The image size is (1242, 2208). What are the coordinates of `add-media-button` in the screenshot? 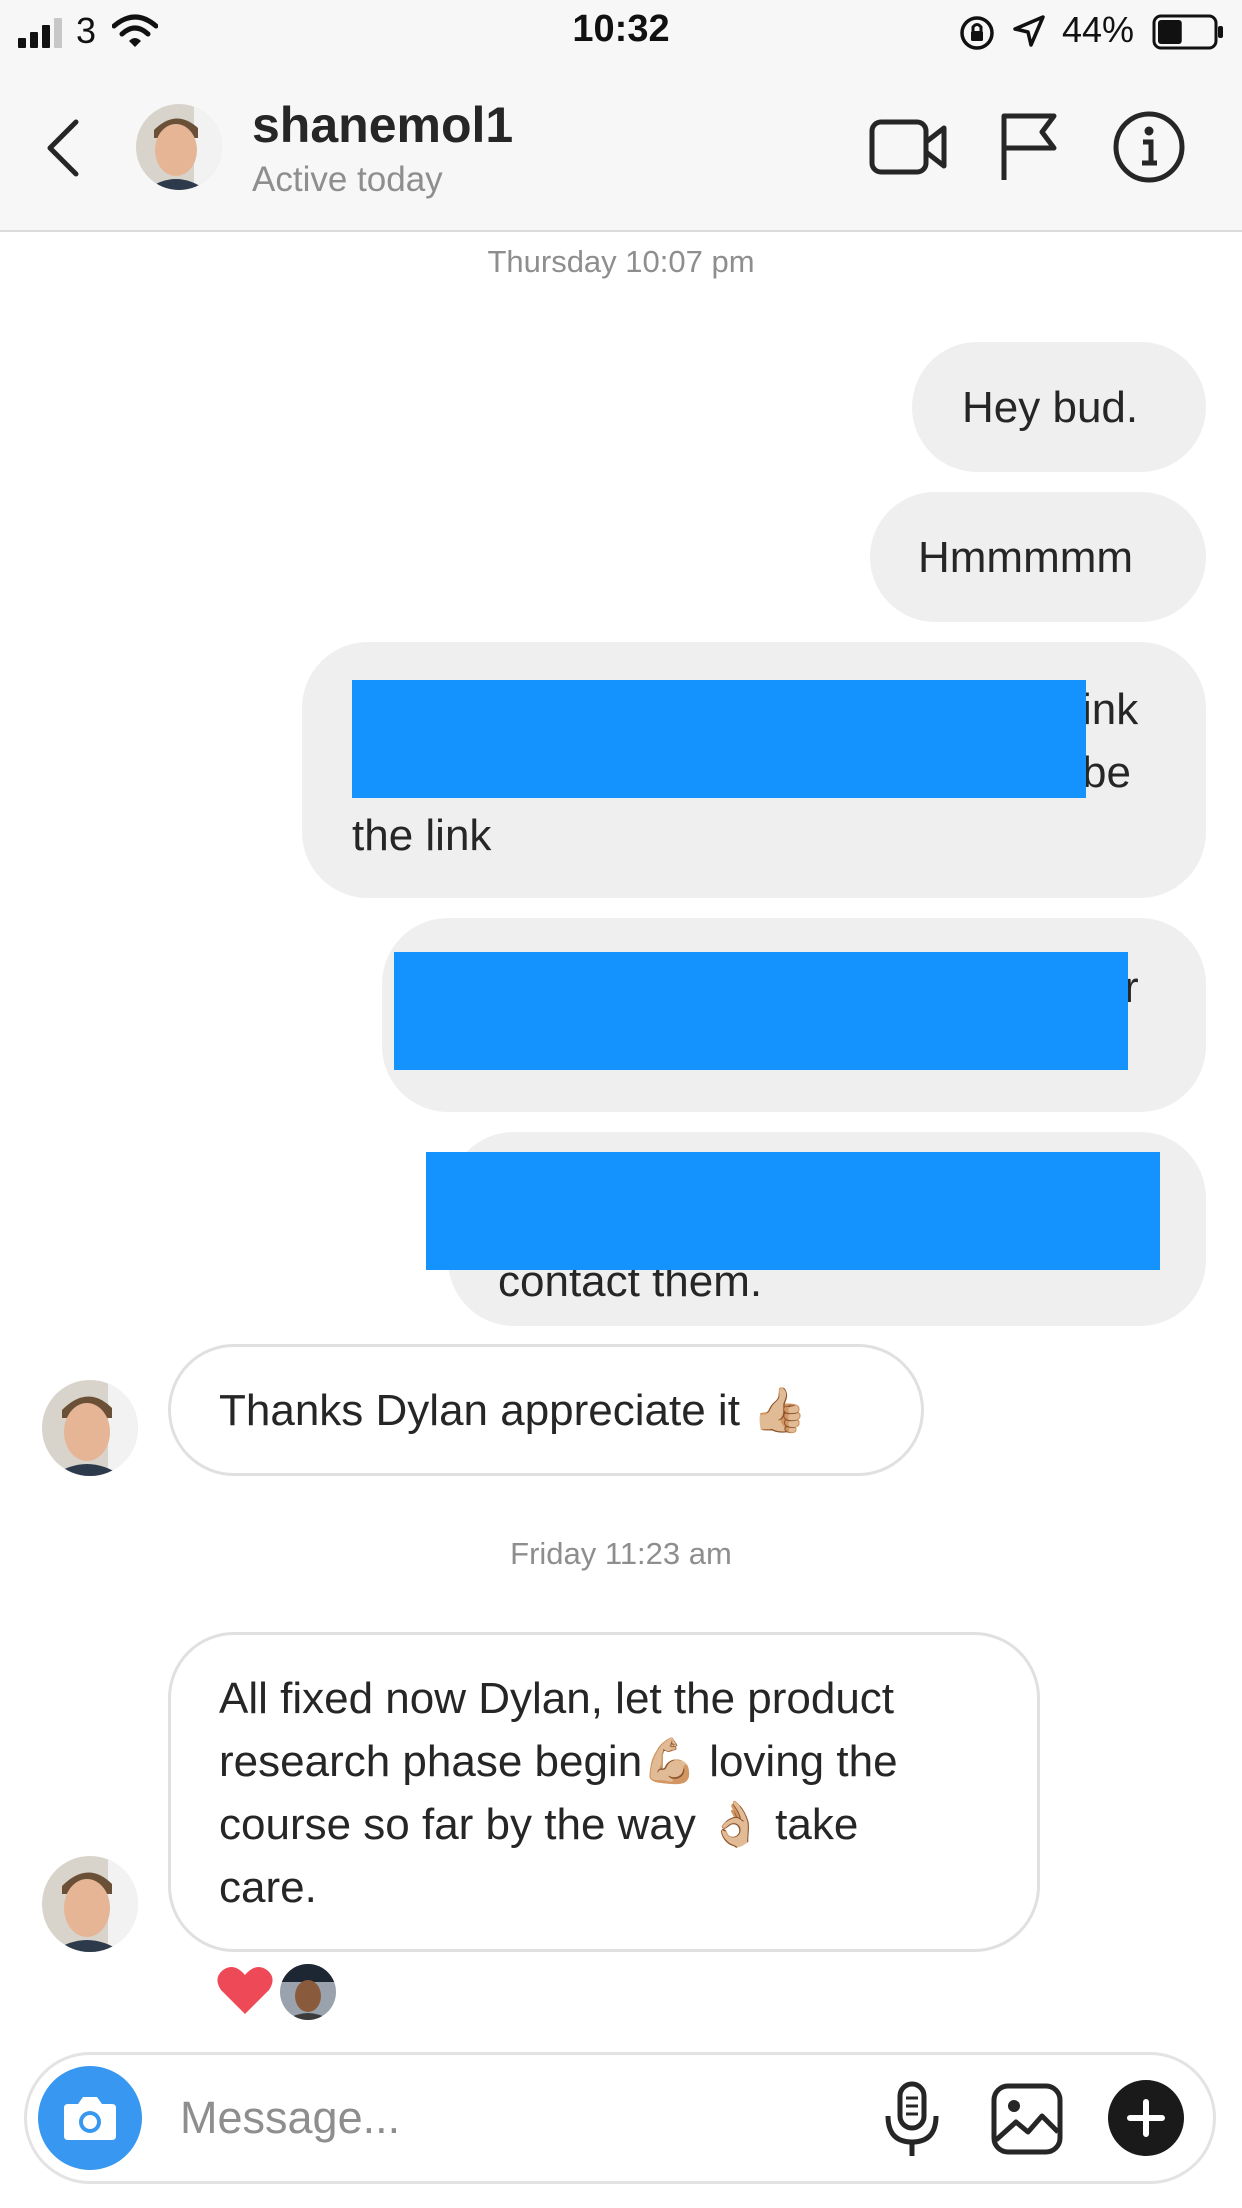 It's located at (1146, 2118).